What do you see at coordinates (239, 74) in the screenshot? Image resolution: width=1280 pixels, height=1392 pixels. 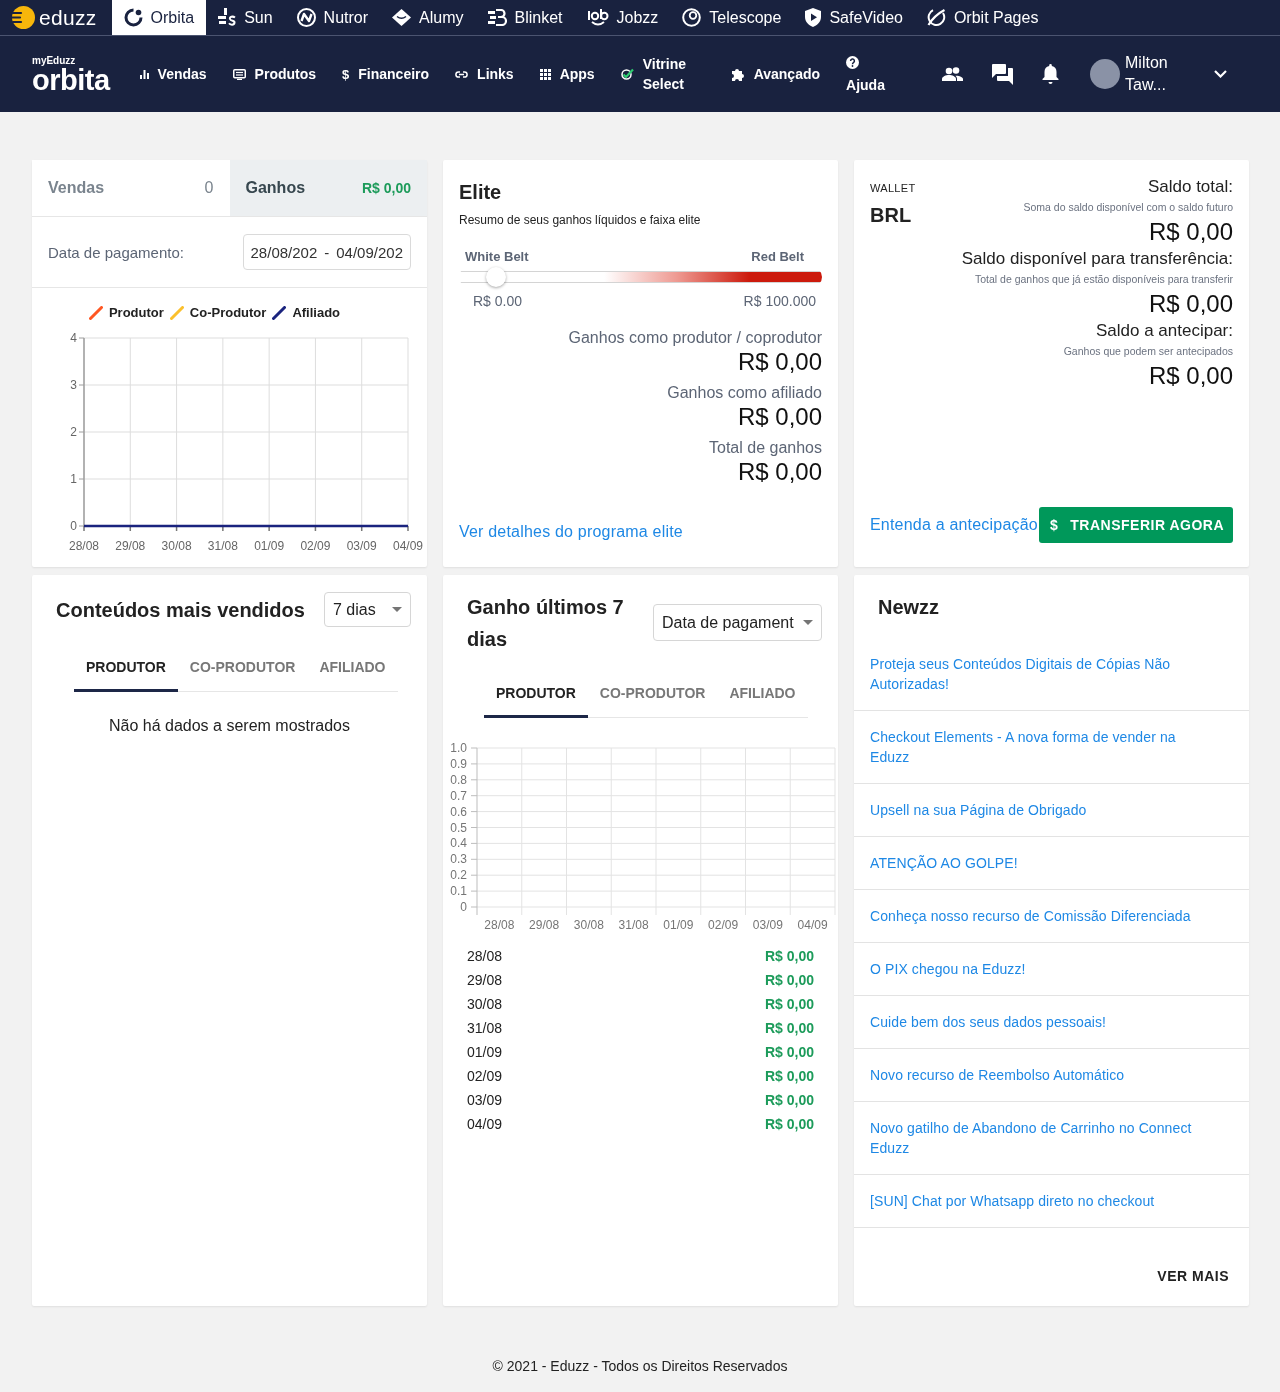 I see `screen-list-icon` at bounding box center [239, 74].